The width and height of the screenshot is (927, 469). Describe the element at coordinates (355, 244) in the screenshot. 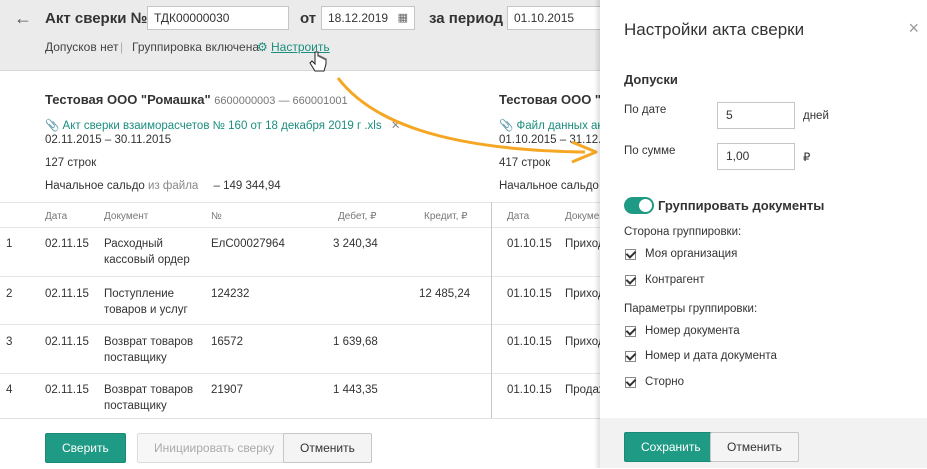

I see `row-debit: 3 240,34` at that location.